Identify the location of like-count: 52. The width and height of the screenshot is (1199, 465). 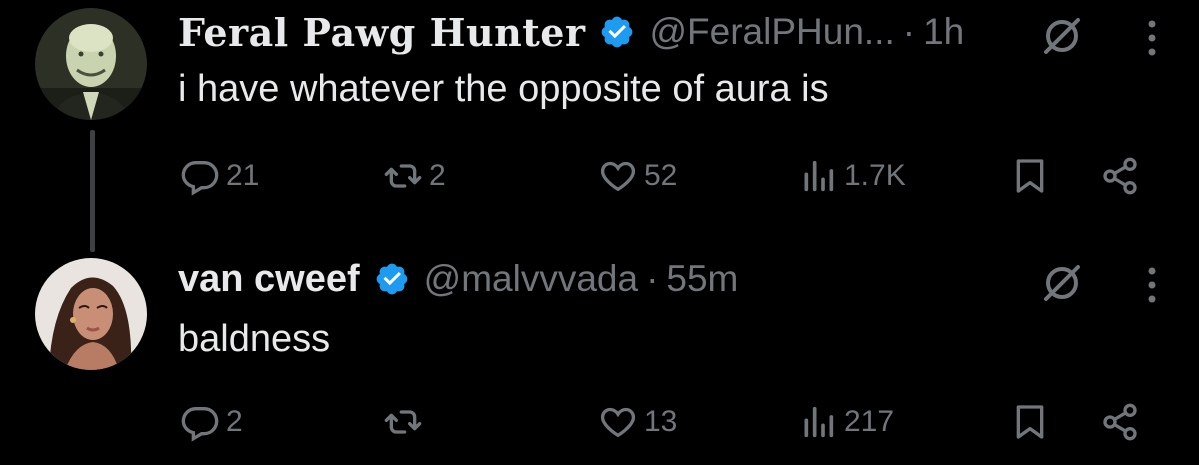
(661, 175).